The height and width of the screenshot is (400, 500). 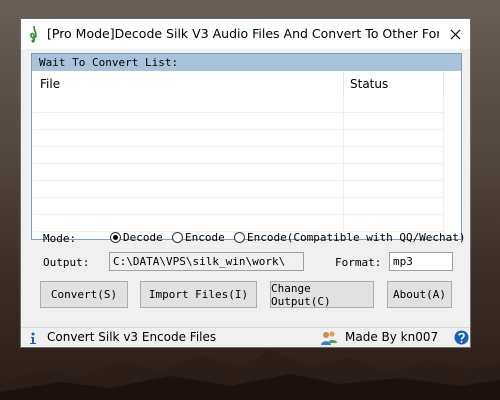 What do you see at coordinates (329, 338) in the screenshot?
I see `users-icon` at bounding box center [329, 338].